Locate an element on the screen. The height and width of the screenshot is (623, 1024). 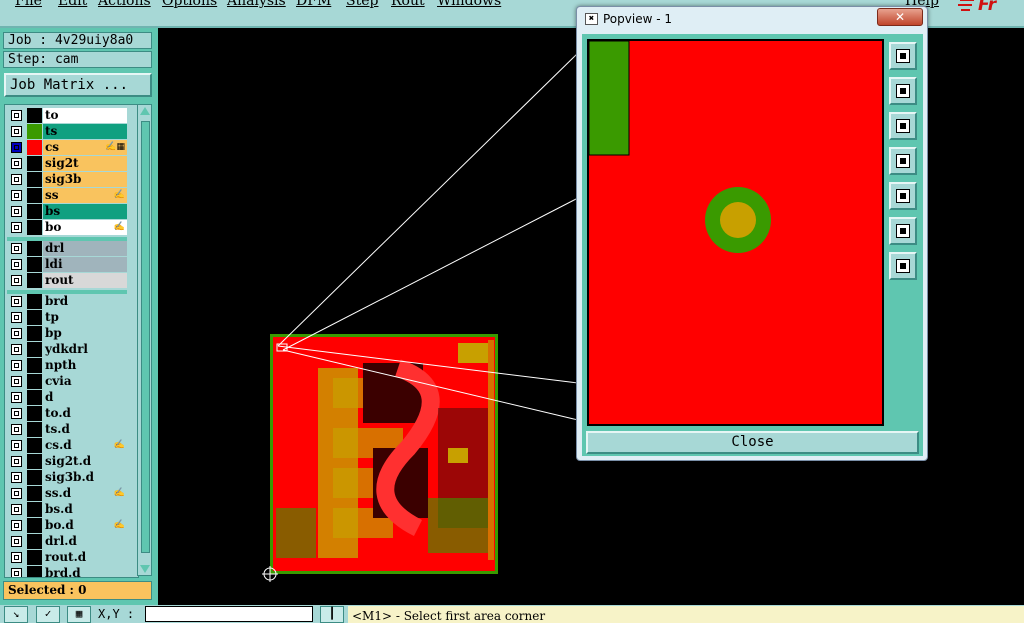
pan-down-icon is located at coordinates (903, 126).